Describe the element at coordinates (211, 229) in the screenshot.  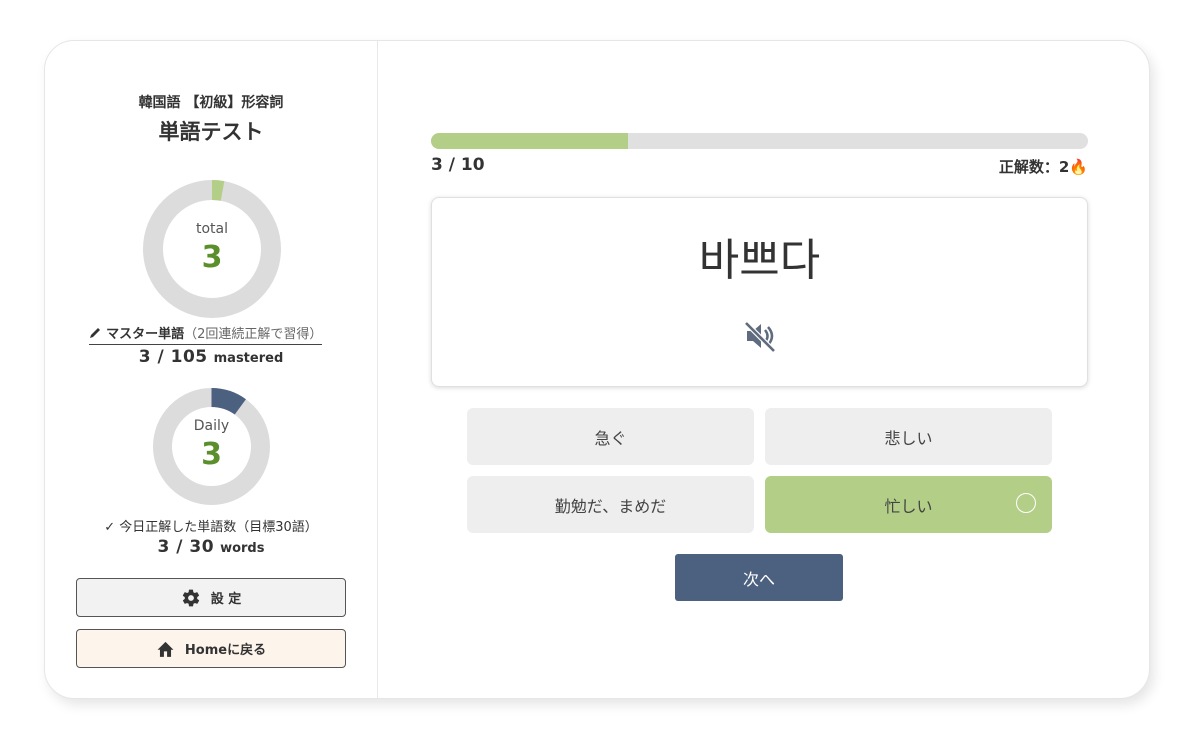
I see `total-donut-label: total` at that location.